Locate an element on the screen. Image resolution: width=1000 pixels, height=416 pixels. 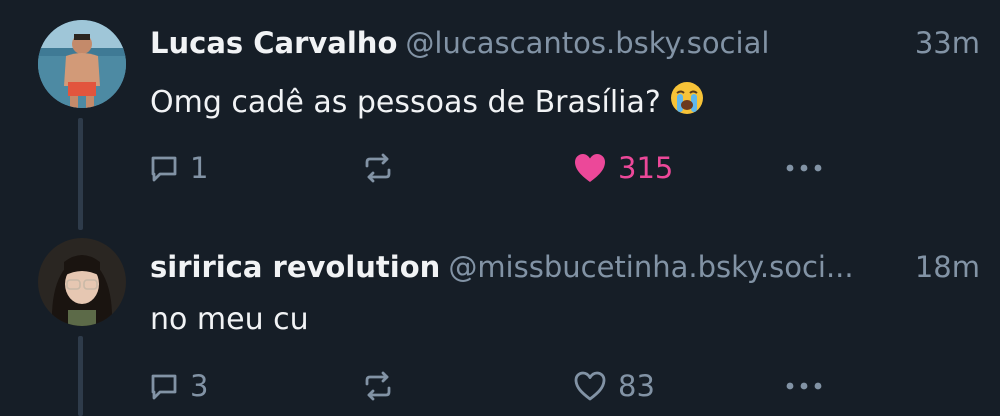
like-button: 83 is located at coordinates (613, 386).